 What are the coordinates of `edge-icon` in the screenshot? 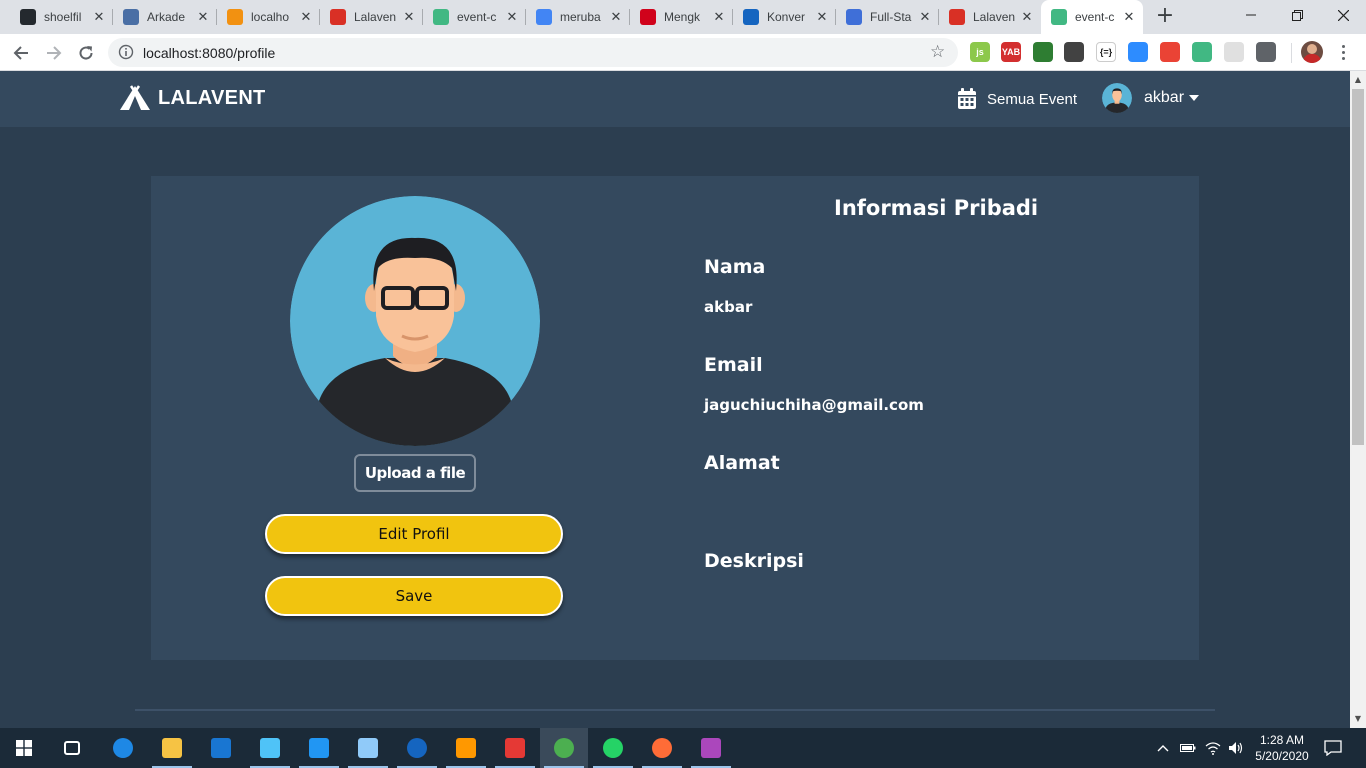 It's located at (123, 748).